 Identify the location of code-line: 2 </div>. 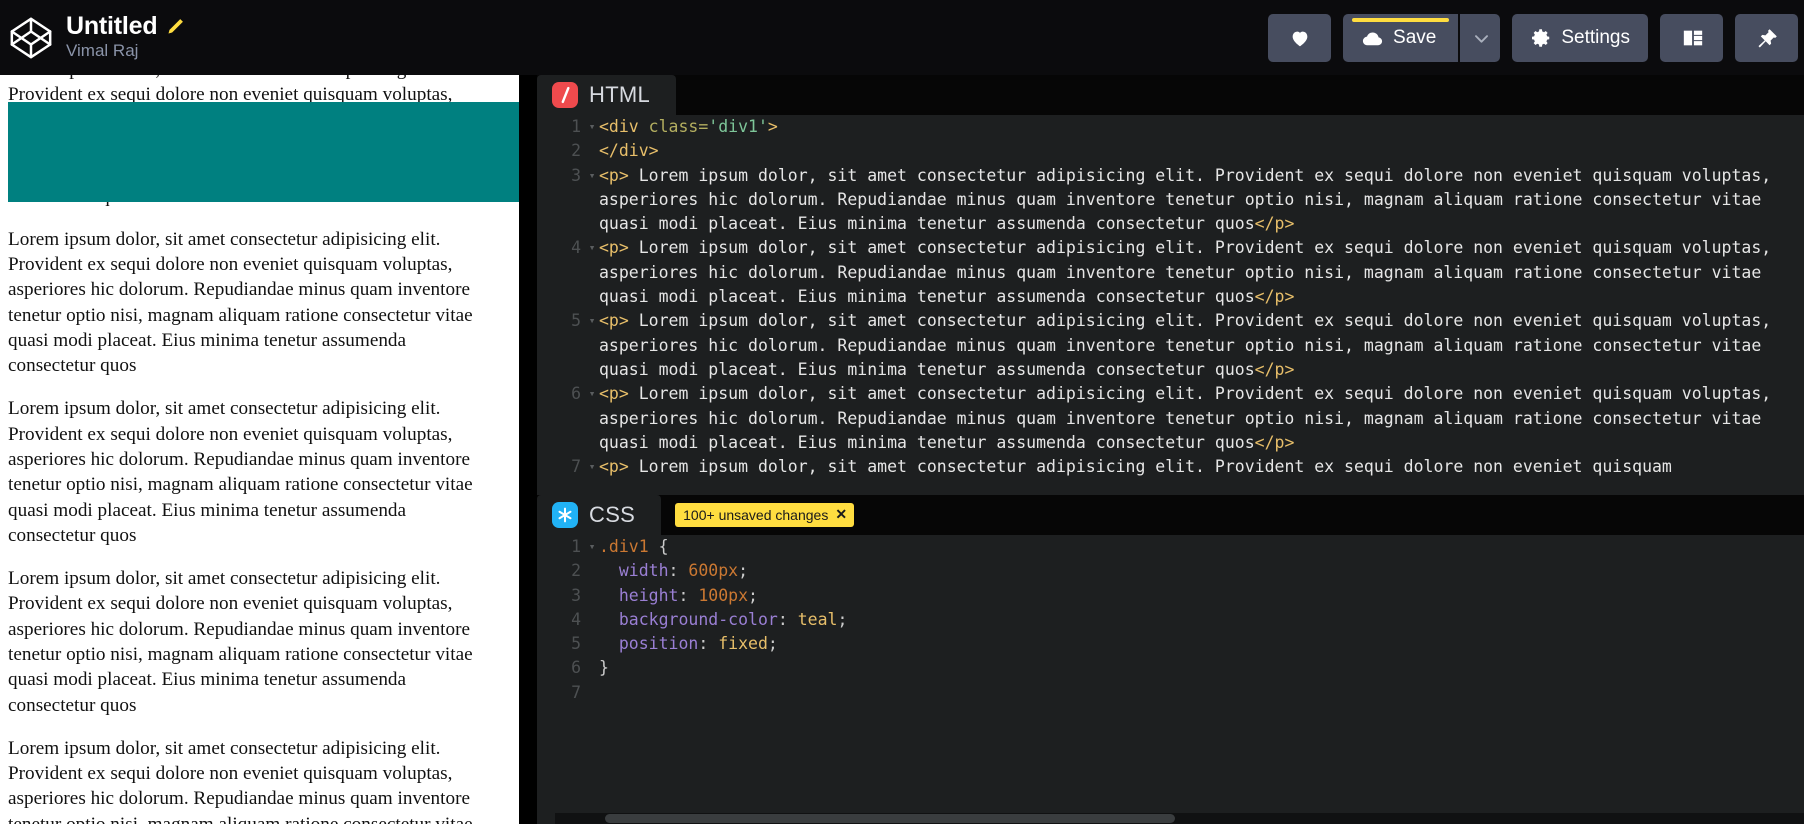
(1170, 151).